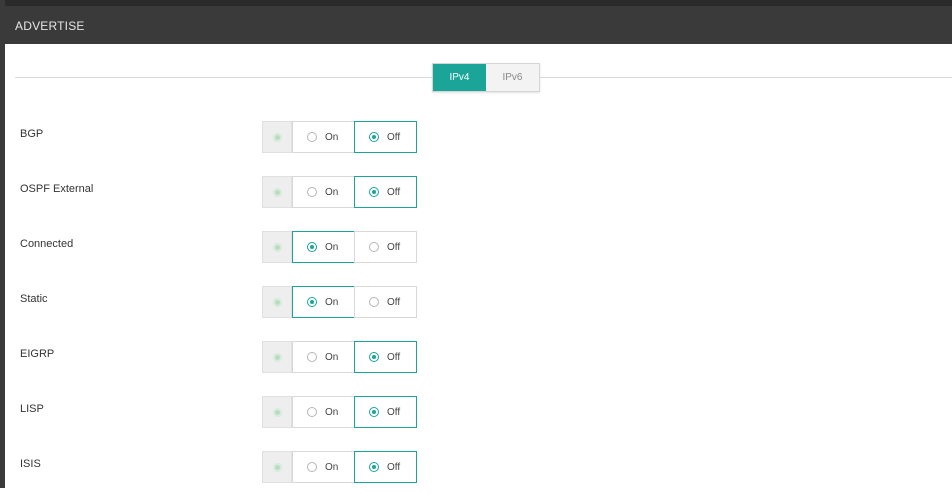 The image size is (952, 494). I want to click on advertise-row-bgp: BGP On Off, so click(476, 136).